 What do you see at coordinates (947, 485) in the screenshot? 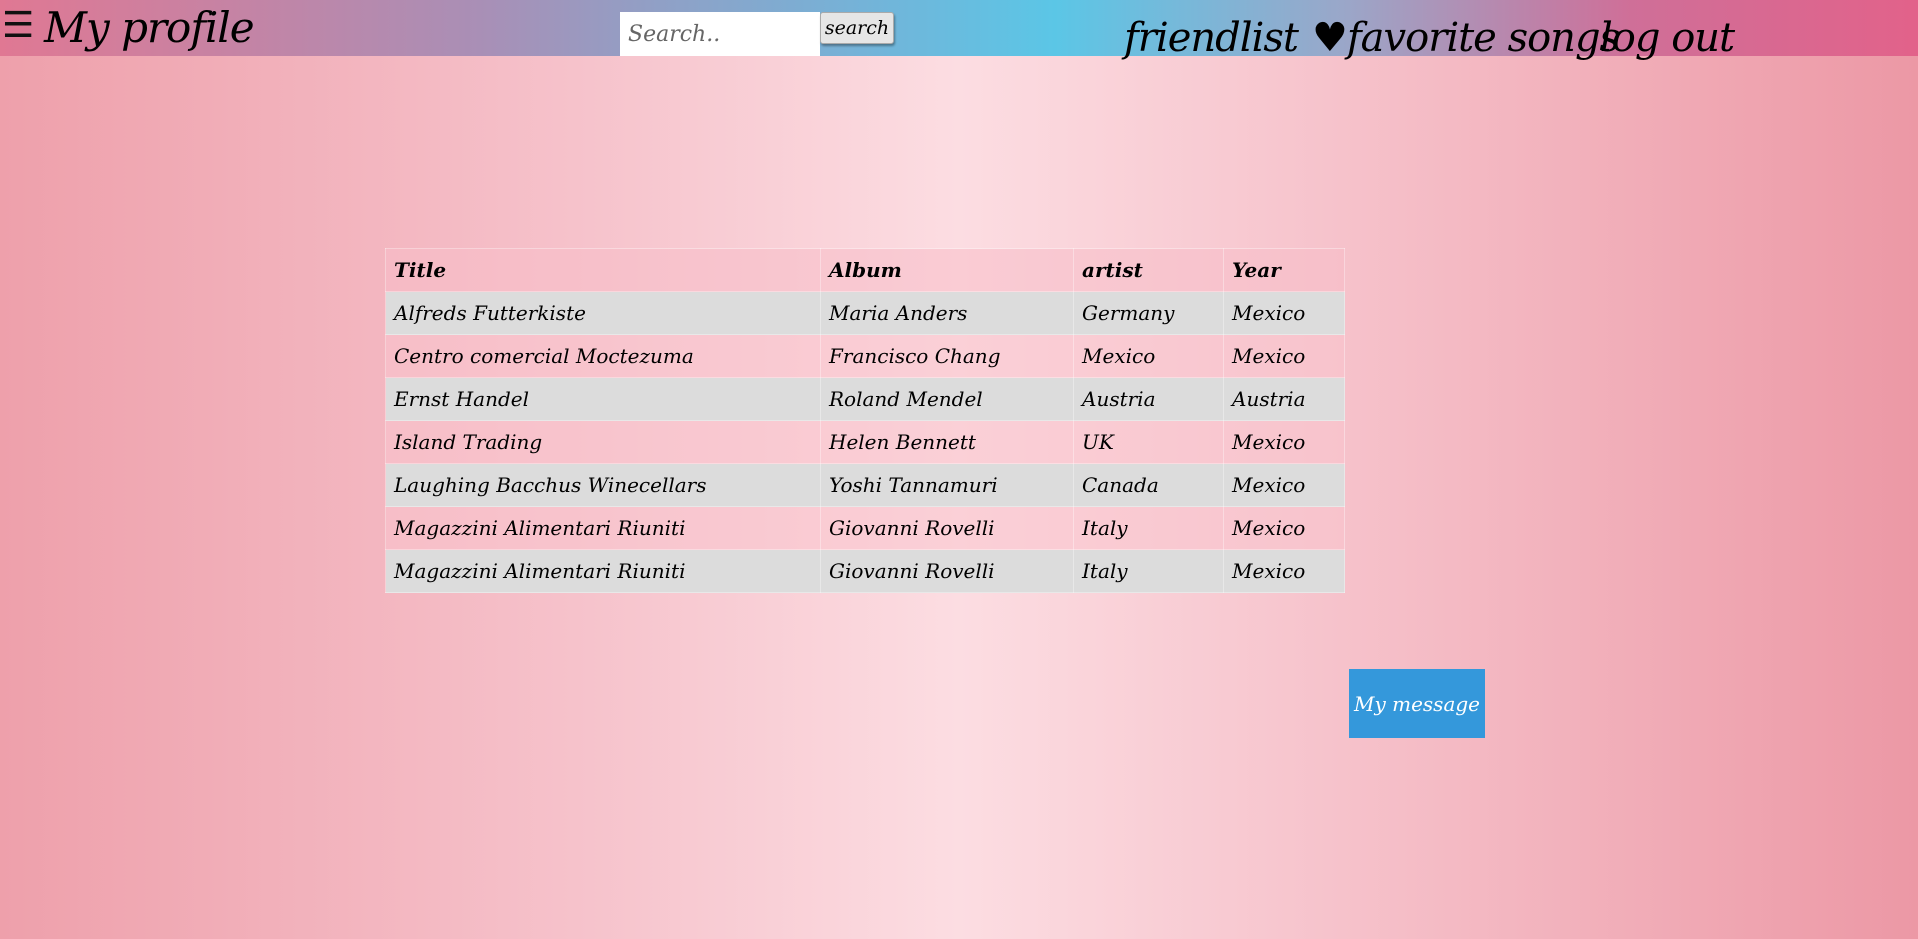
I see `cell-album: Yoshi Tannamuri` at bounding box center [947, 485].